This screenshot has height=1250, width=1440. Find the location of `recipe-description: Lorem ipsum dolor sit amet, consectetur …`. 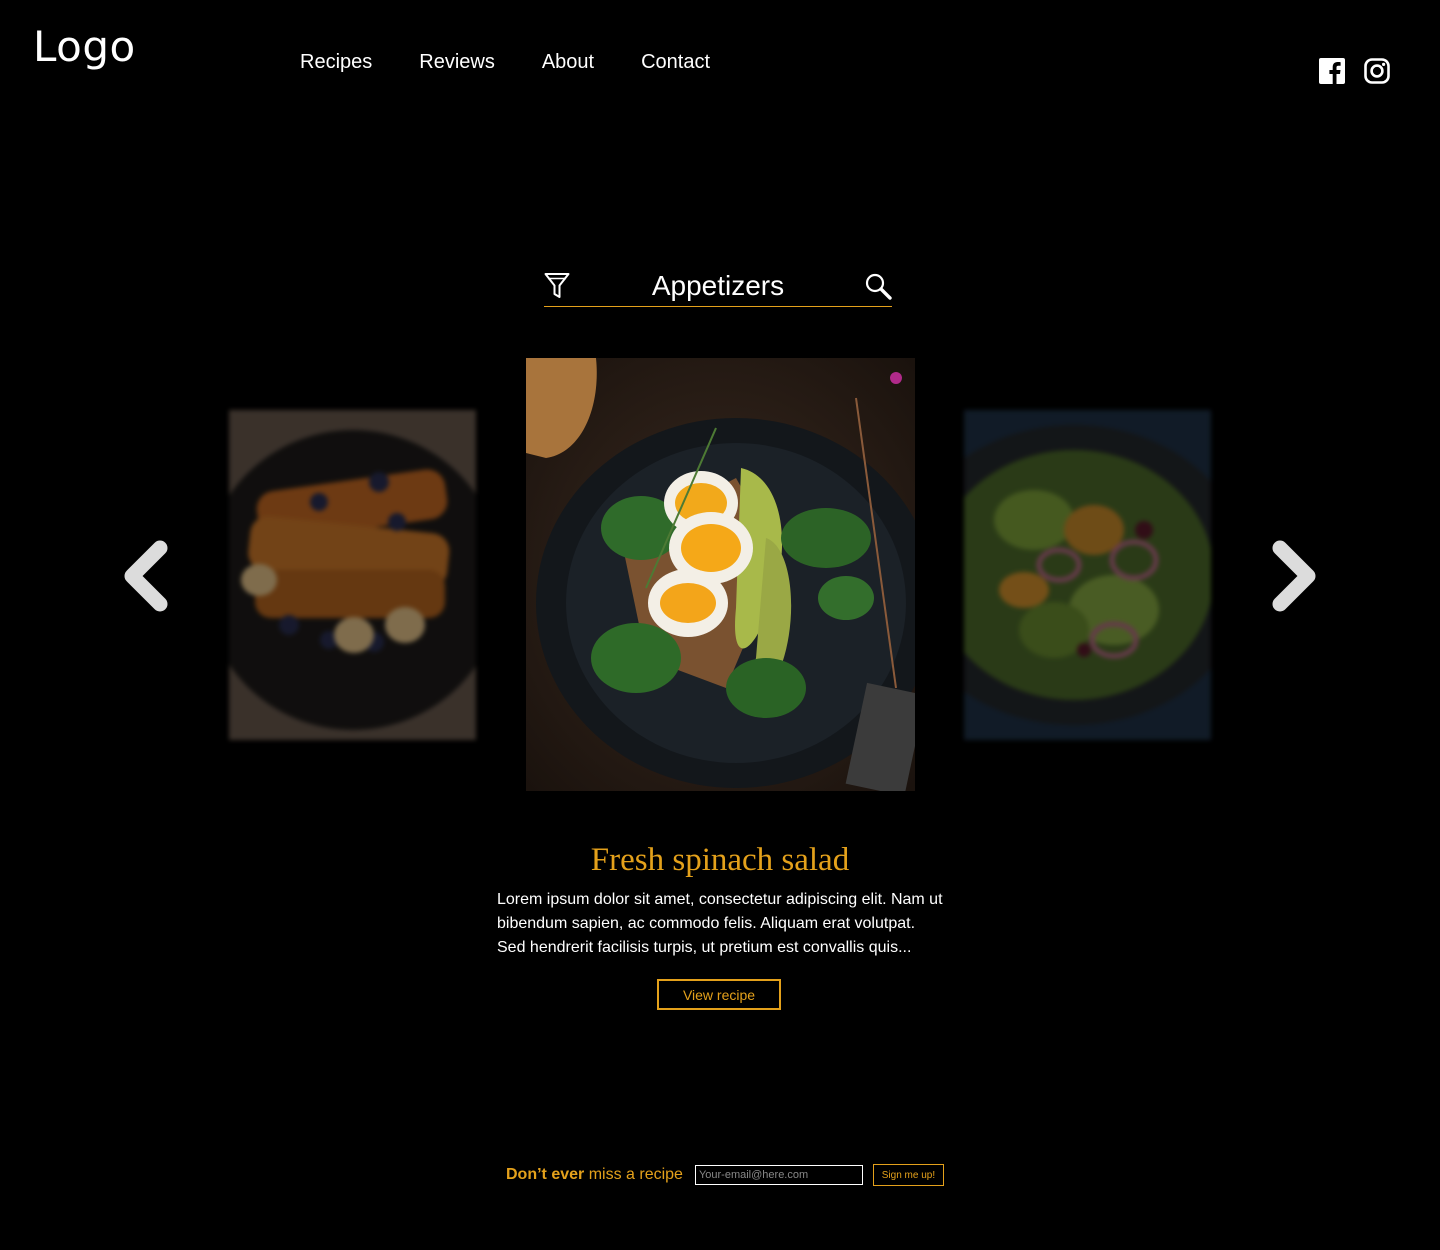

recipe-description: Lorem ipsum dolor sit amet, consectetur … is located at coordinates (720, 923).